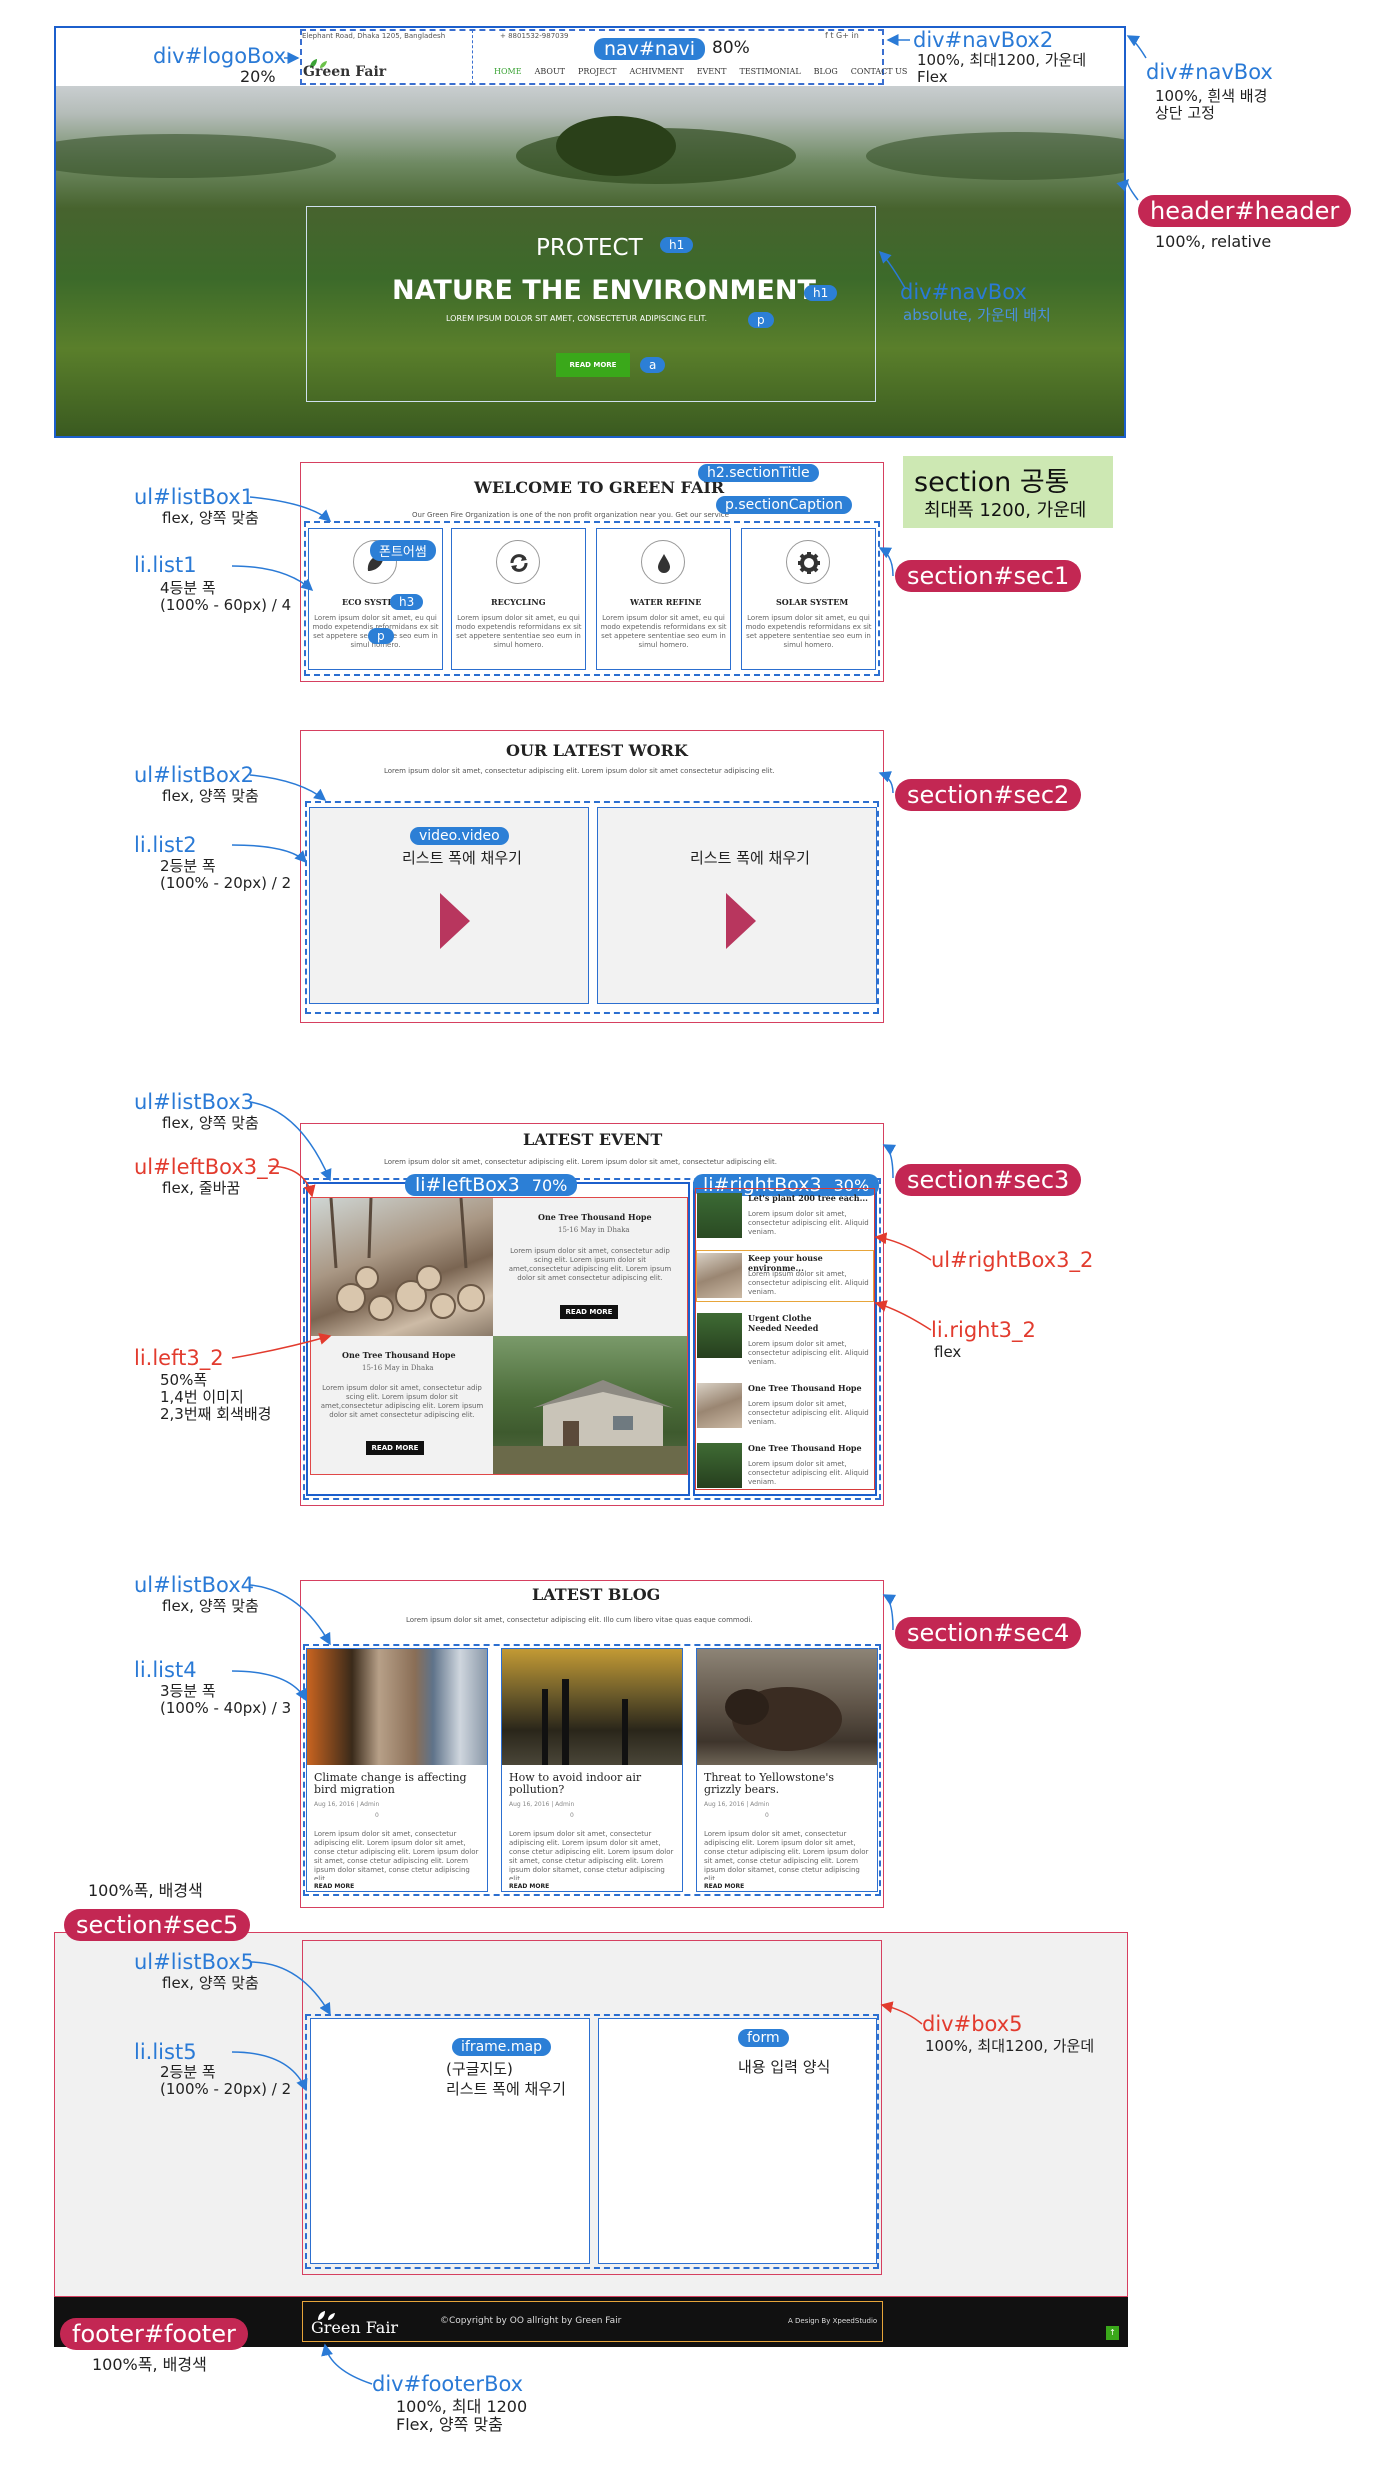  Describe the element at coordinates (1211, 104) in the screenshot. I see `navBox-desc: 100%, 흰색 배경 상단 고정` at that location.